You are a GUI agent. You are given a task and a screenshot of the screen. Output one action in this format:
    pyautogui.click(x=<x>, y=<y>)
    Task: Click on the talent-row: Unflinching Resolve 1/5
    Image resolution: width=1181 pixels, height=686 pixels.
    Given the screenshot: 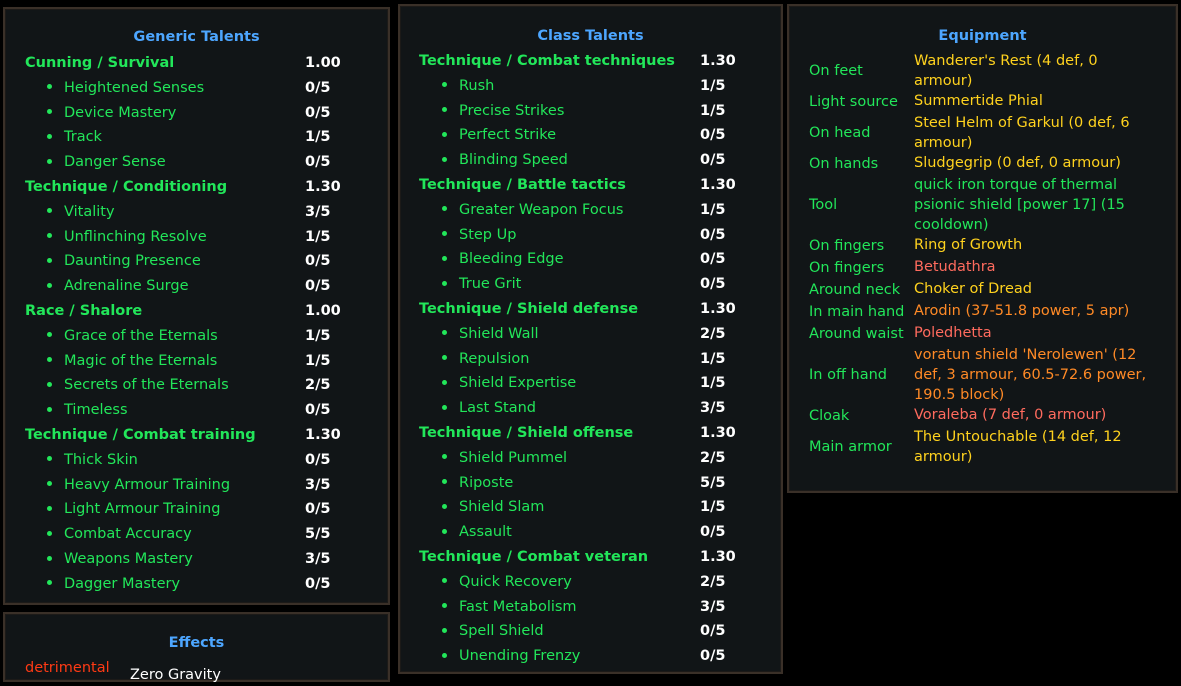 What is the action you would take?
    pyautogui.click(x=196, y=237)
    